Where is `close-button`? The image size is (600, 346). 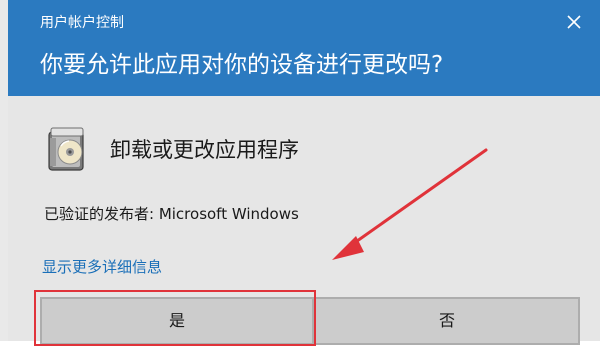 close-button is located at coordinates (574, 22).